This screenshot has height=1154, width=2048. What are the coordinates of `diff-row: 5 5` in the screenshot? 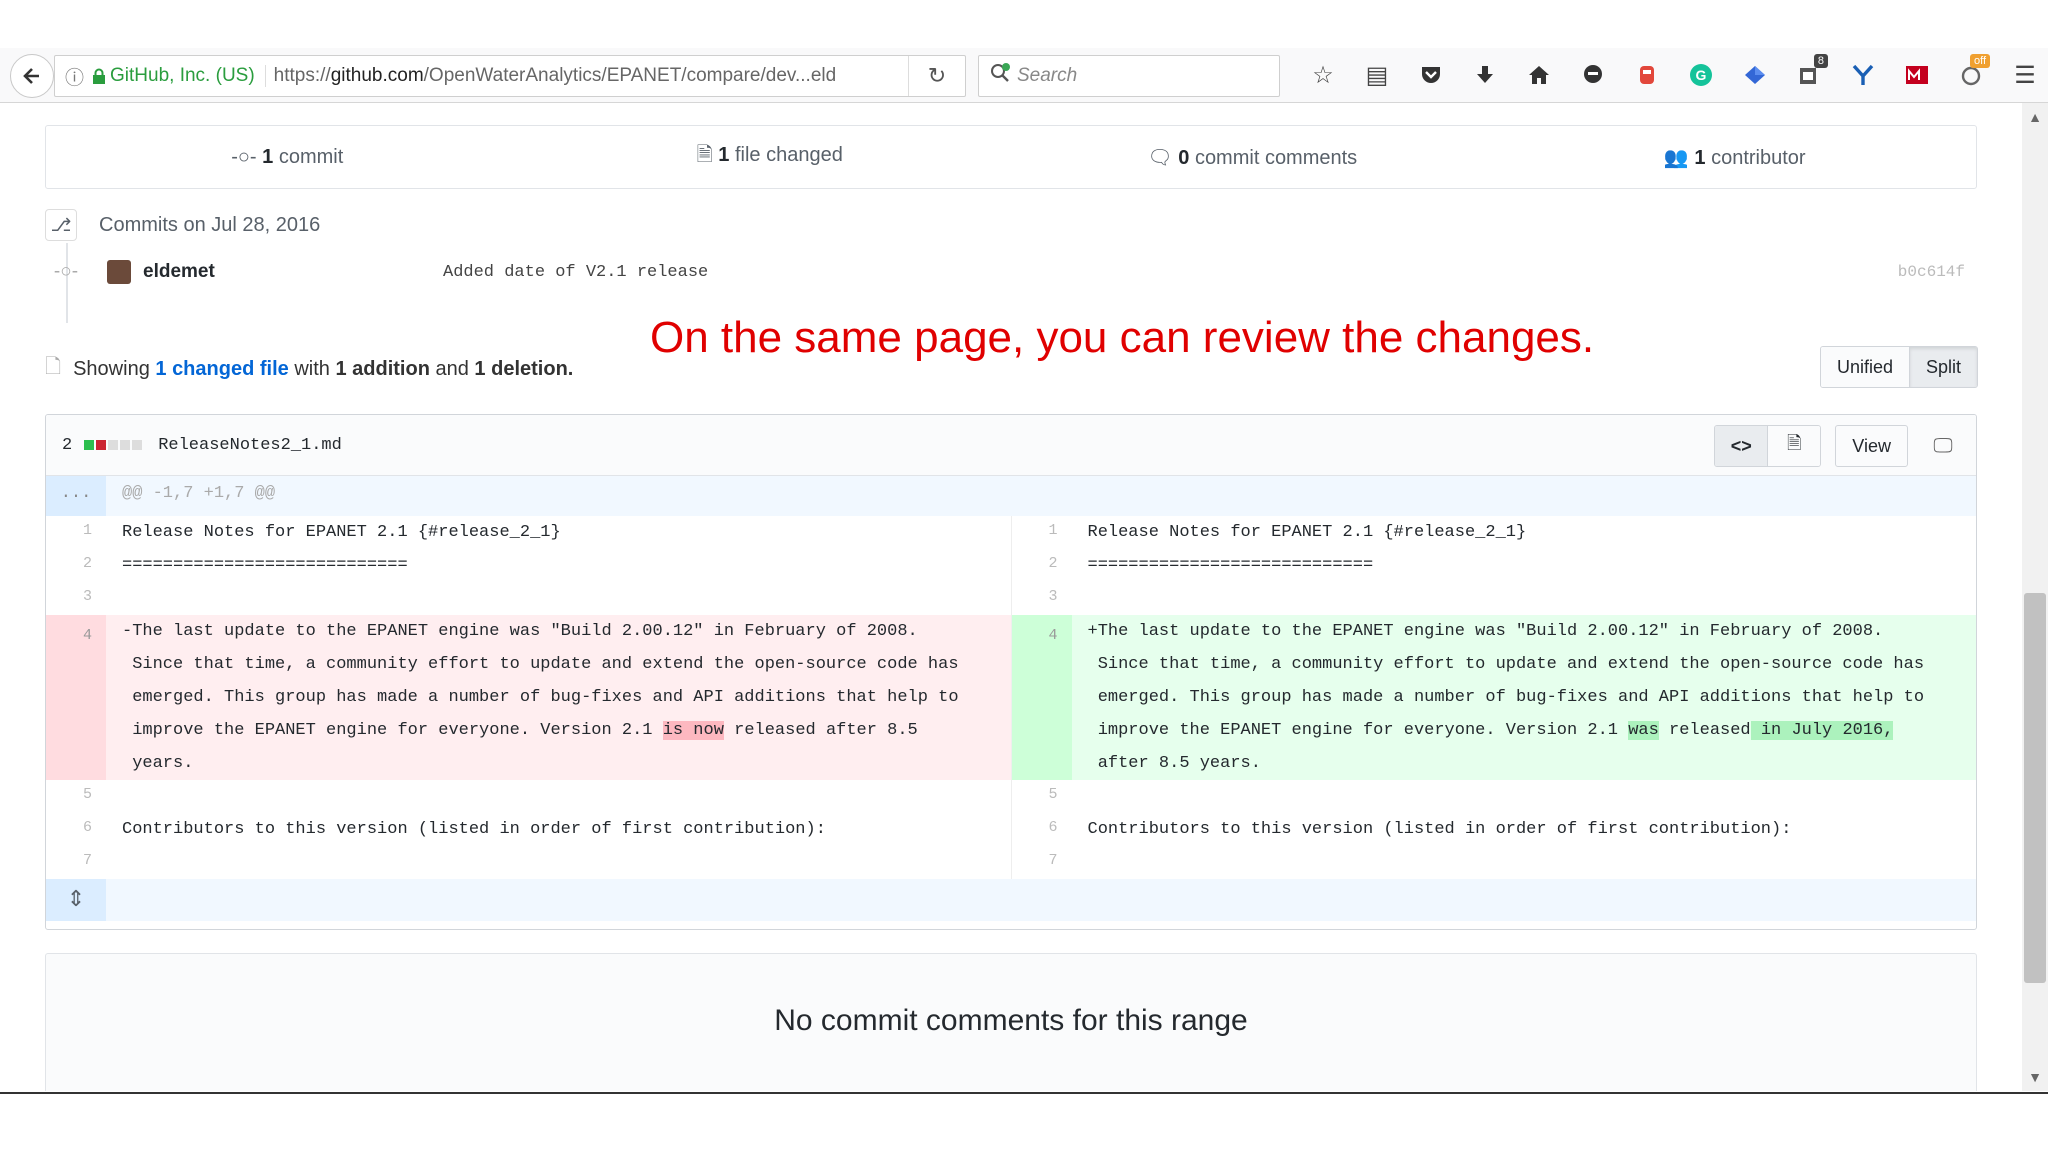 It's located at (1011, 796).